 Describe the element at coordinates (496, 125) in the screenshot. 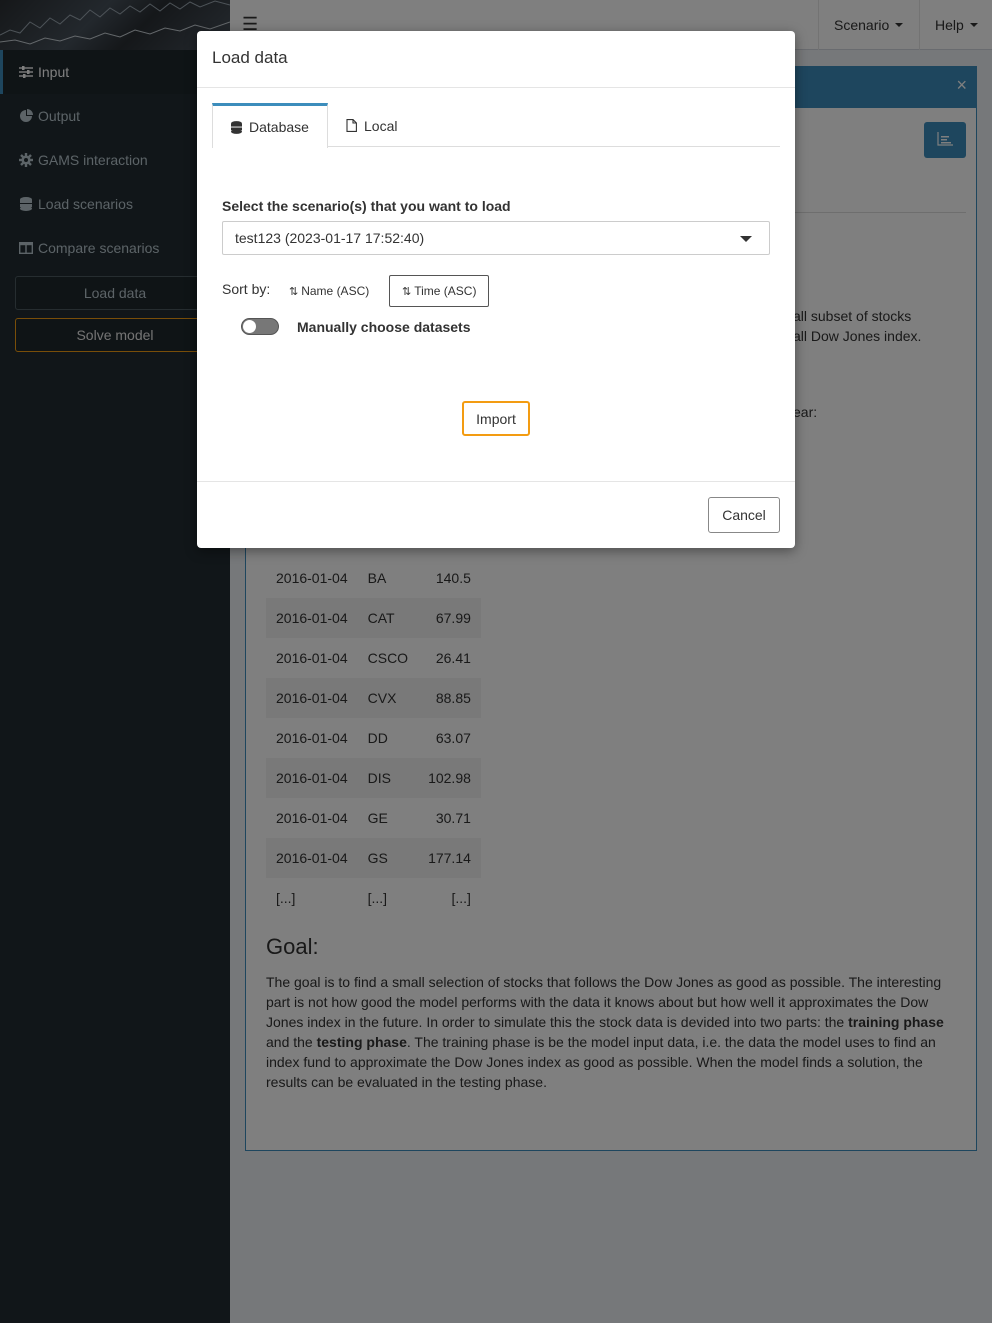

I see `tab-bar: Database Local` at that location.